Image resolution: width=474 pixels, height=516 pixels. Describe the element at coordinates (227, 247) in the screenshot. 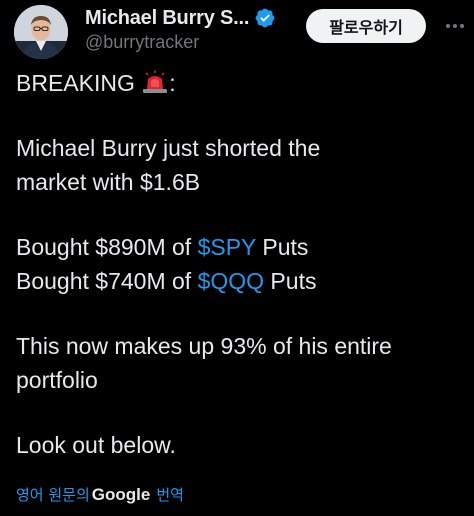

I see `cashtag-spy-link: $SPY` at that location.